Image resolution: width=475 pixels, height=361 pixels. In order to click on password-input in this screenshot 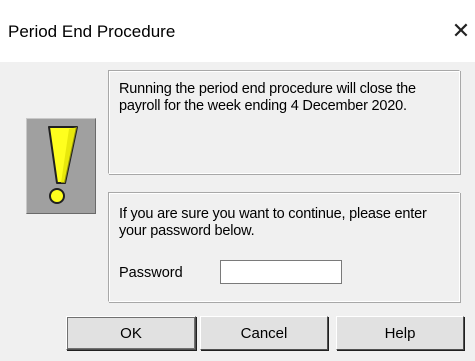, I will do `click(281, 272)`.